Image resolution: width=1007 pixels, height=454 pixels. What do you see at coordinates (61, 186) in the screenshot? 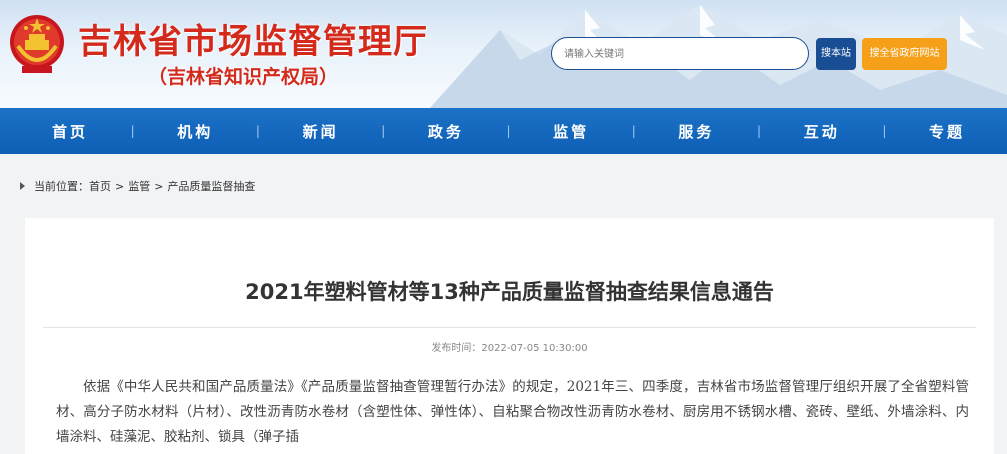
I see `breadcrumb-label: 当前位置：` at bounding box center [61, 186].